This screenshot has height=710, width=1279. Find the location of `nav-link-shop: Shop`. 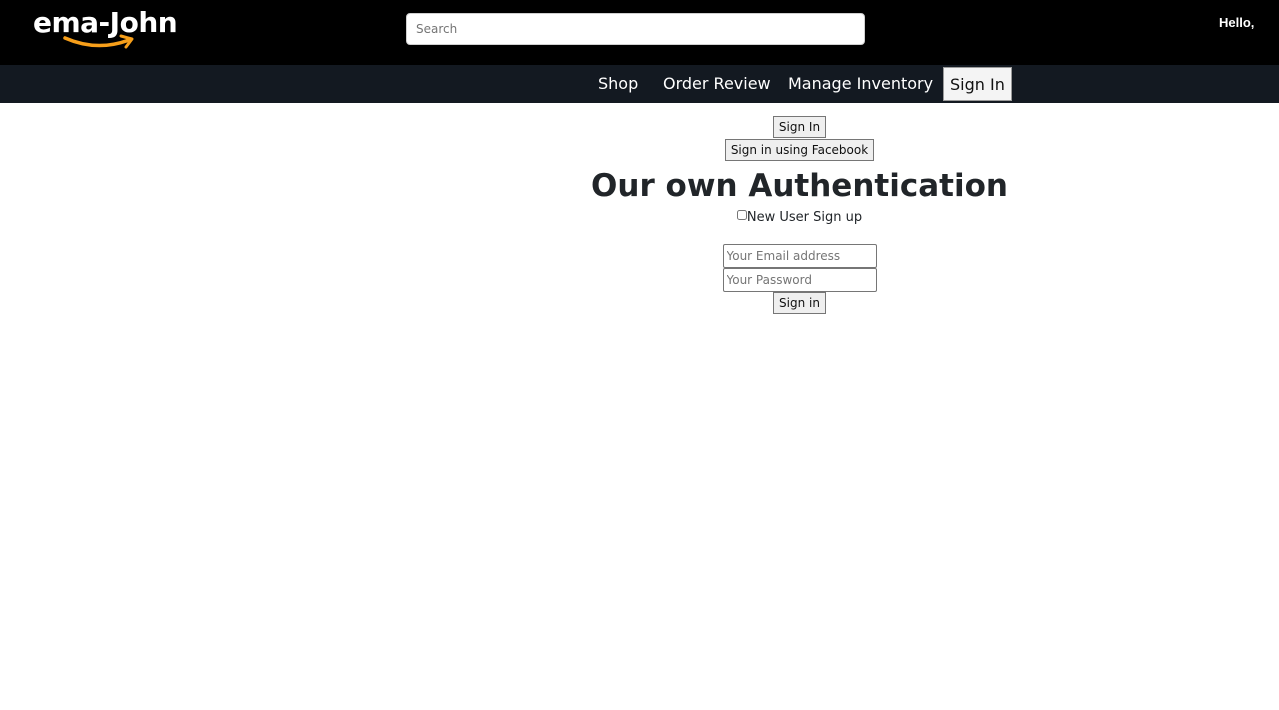

nav-link-shop: Shop is located at coordinates (618, 84).